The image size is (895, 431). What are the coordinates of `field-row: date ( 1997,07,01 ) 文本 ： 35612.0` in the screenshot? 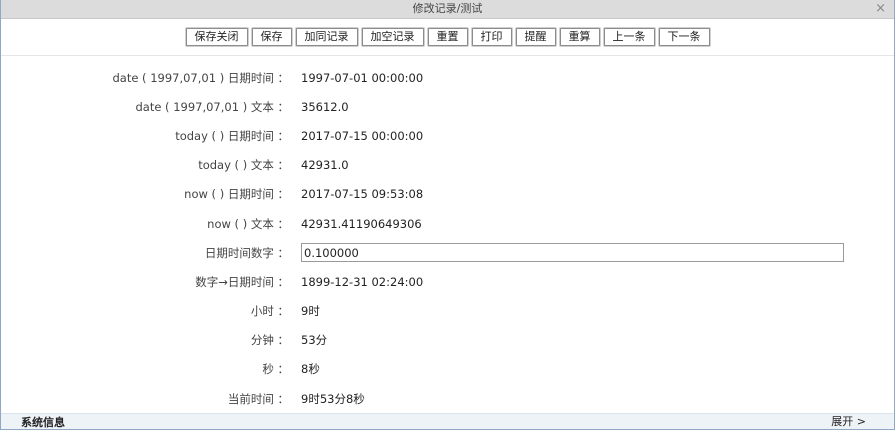 It's located at (447, 106).